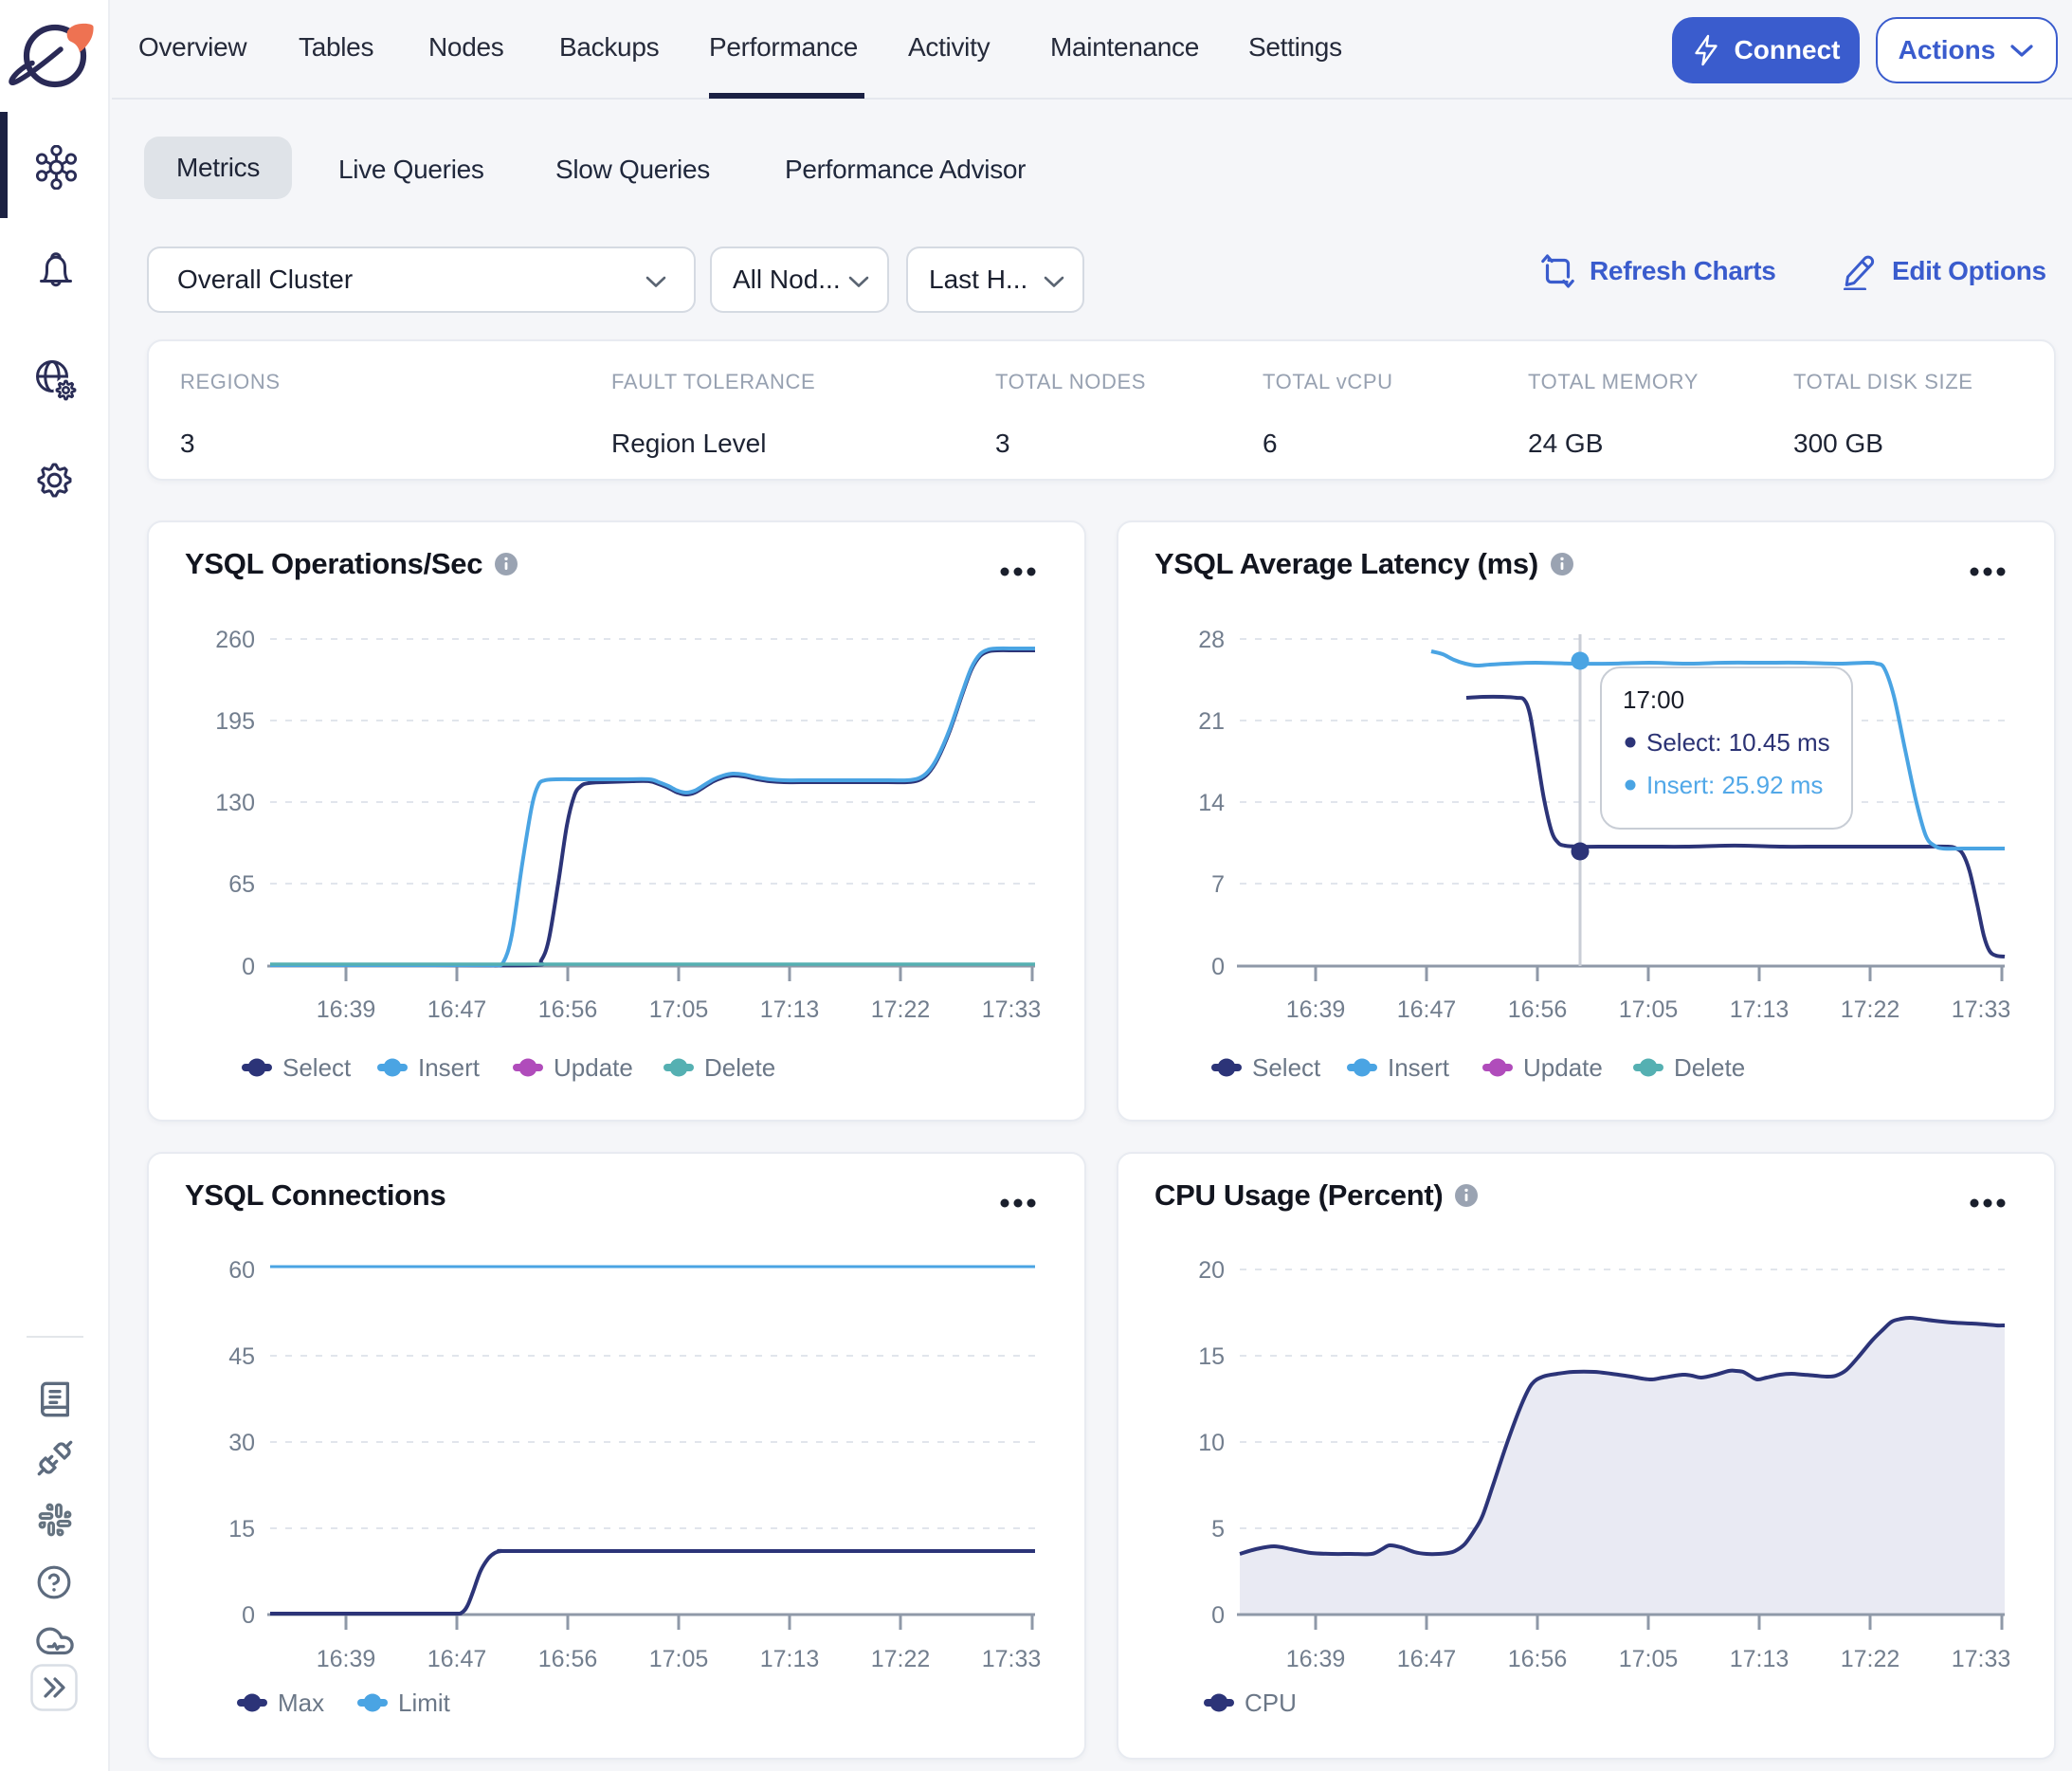  What do you see at coordinates (235, 722) in the screenshot?
I see `svg-text: 195` at bounding box center [235, 722].